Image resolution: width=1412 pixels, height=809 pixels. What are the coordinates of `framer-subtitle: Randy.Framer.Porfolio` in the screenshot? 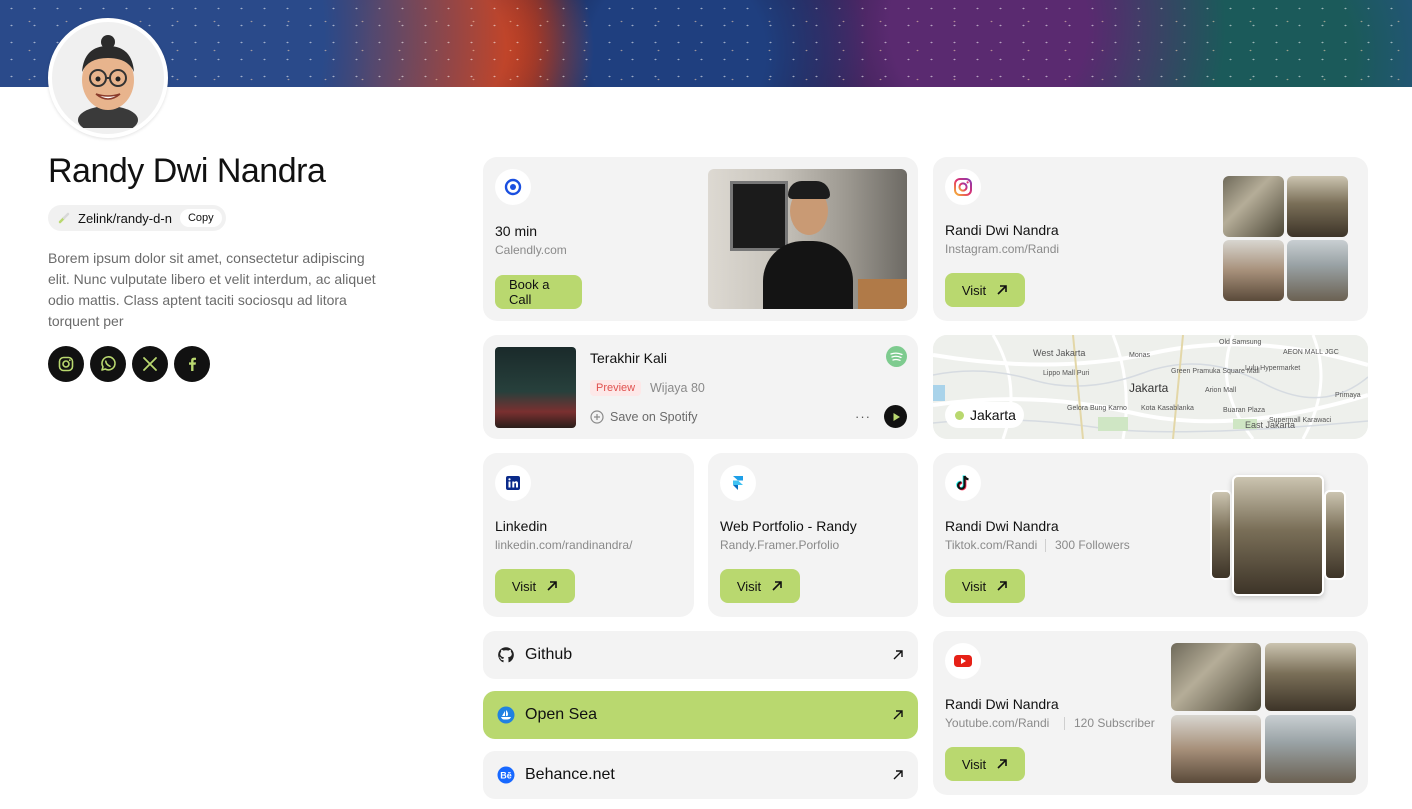 It's located at (780, 545).